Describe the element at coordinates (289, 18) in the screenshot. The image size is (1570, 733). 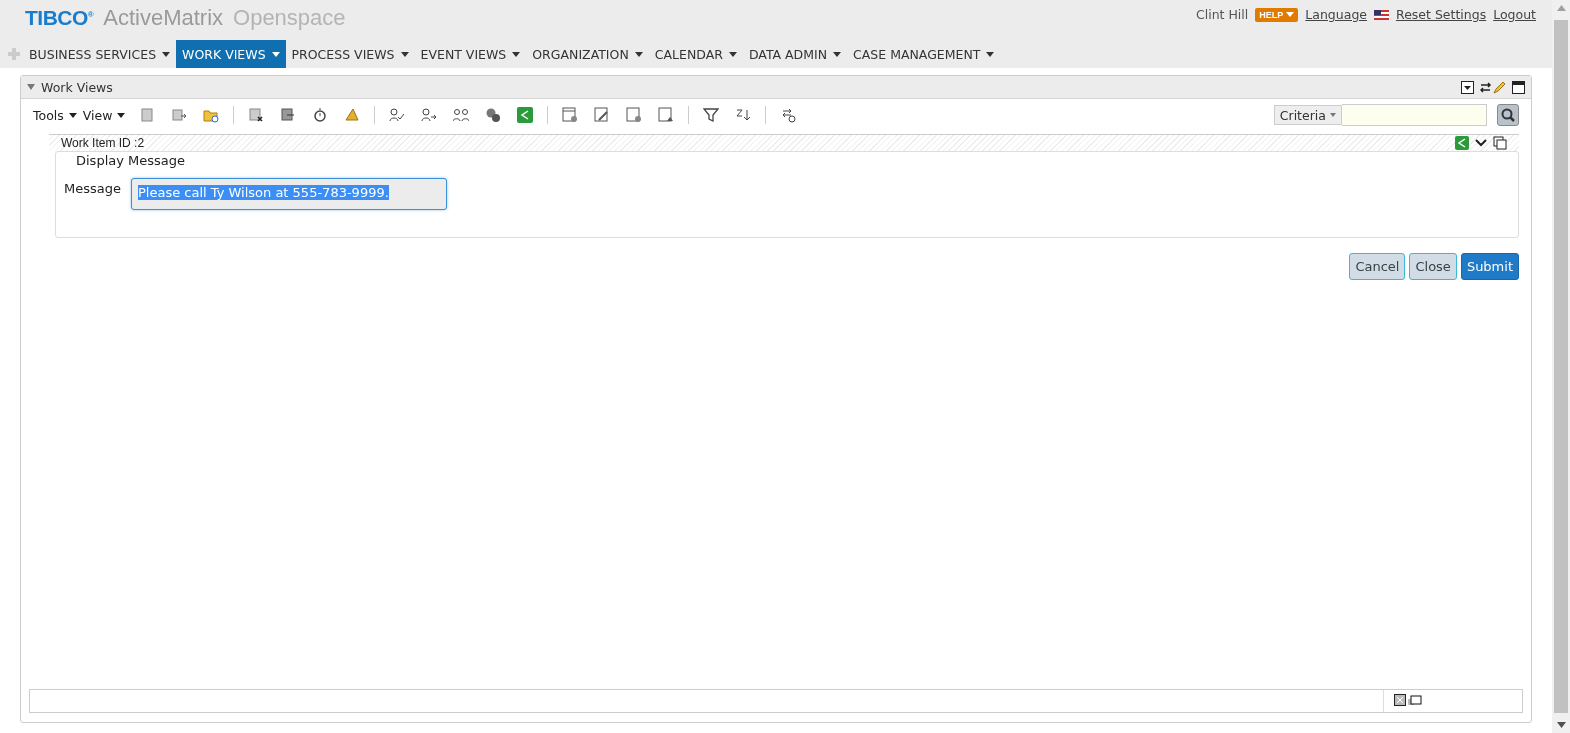
I see `suite-name: Openspace` at that location.